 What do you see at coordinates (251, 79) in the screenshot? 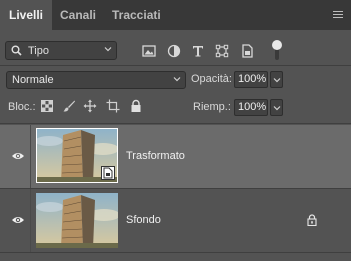
I see `opacity-input: 100%` at bounding box center [251, 79].